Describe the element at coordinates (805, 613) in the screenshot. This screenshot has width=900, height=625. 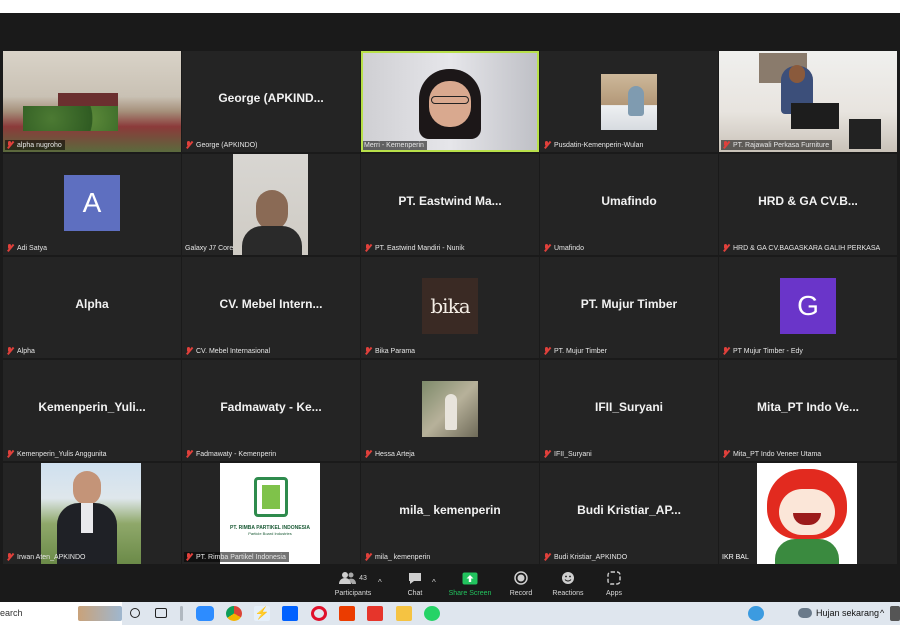
I see `weather-icon` at that location.